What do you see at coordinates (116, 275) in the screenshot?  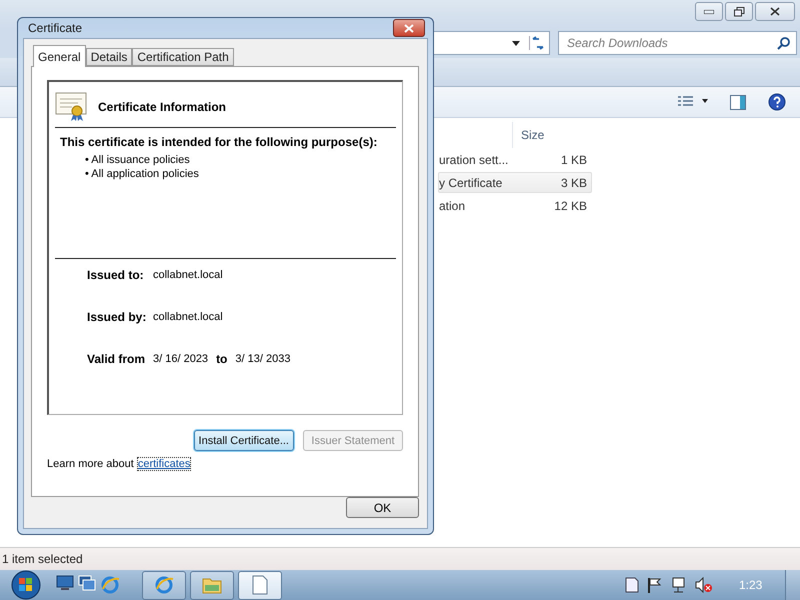 I see `field-label: Issued to:` at bounding box center [116, 275].